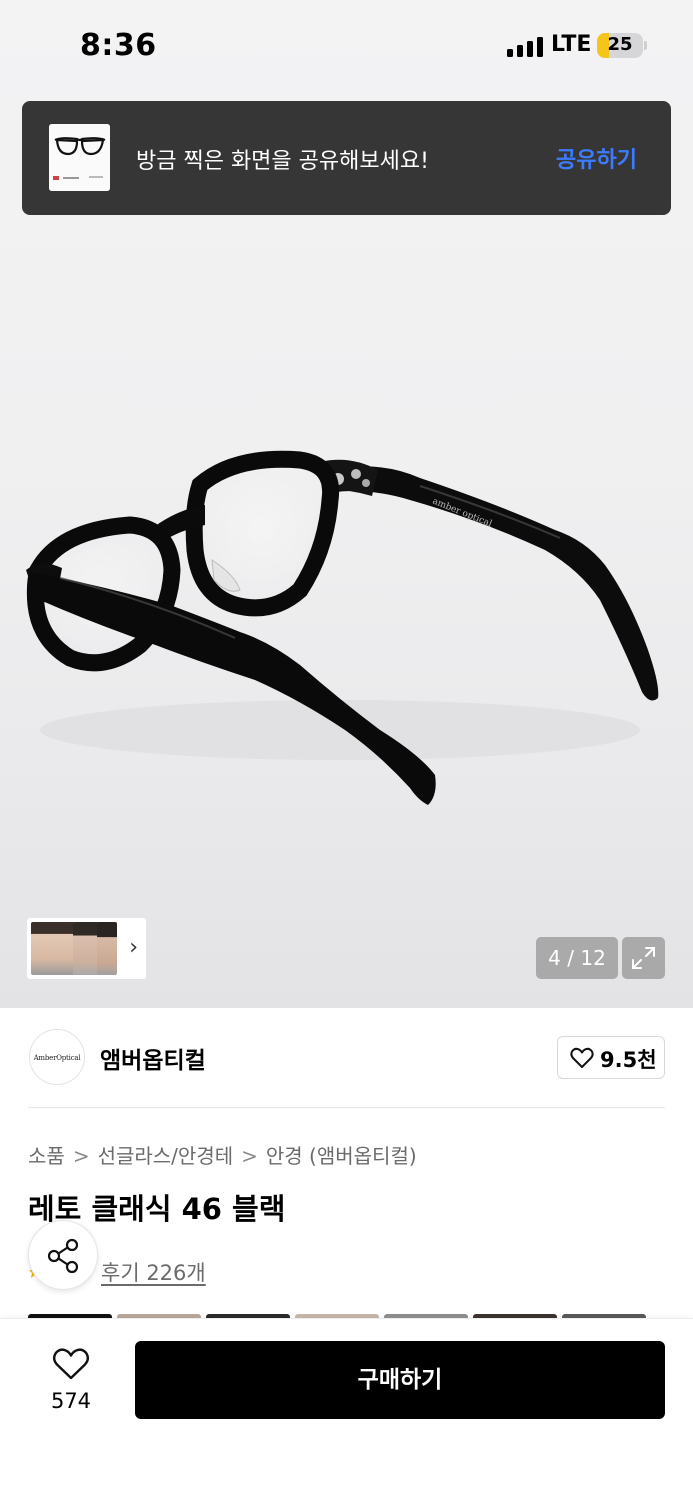 The image size is (693, 1500). I want to click on breadcrumb-item: 안경 (앰버옵티컬), so click(341, 1156).